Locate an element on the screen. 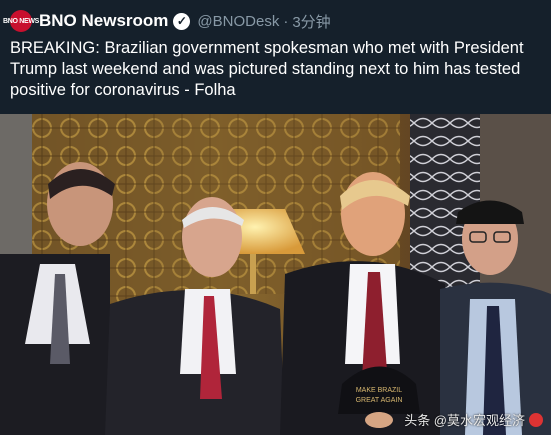 The height and width of the screenshot is (435, 551). verified-badge-icon: ✓ is located at coordinates (182, 21).